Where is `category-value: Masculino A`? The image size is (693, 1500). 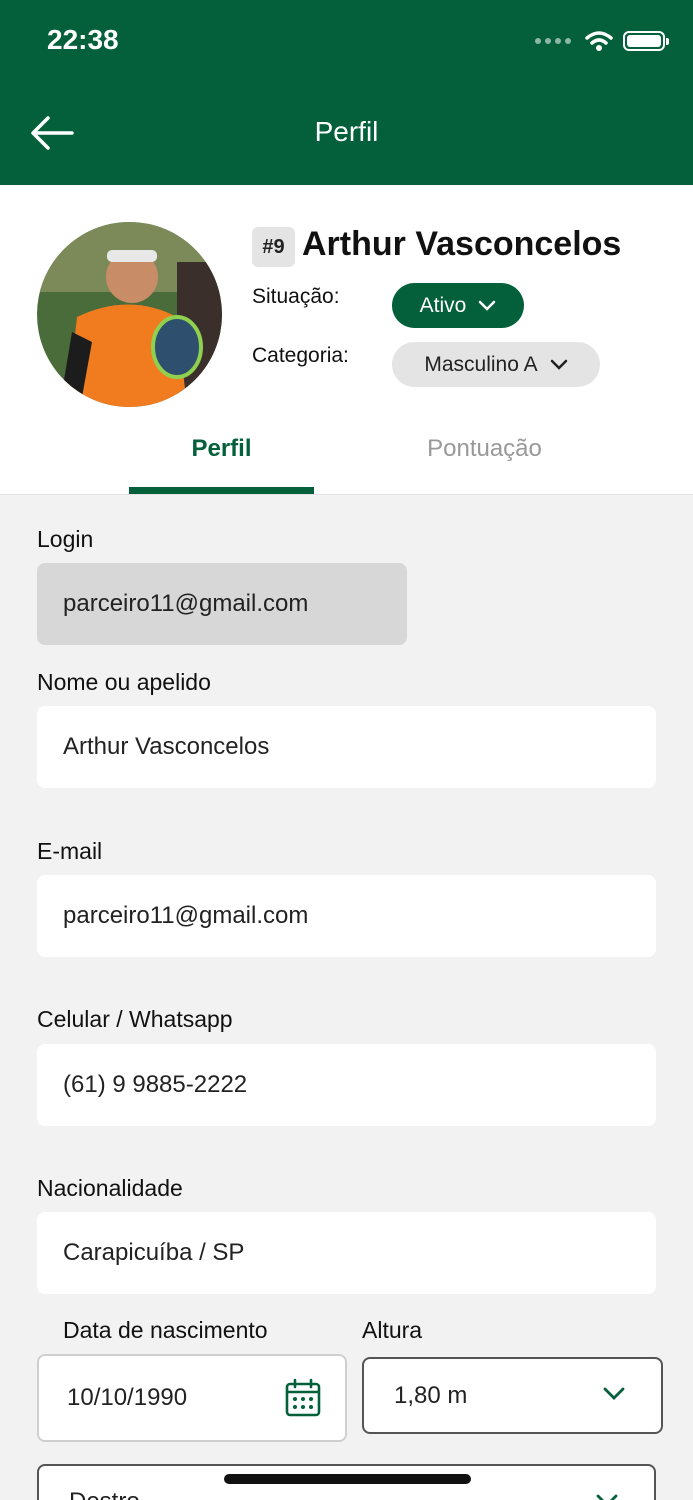 category-value: Masculino A is located at coordinates (481, 364).